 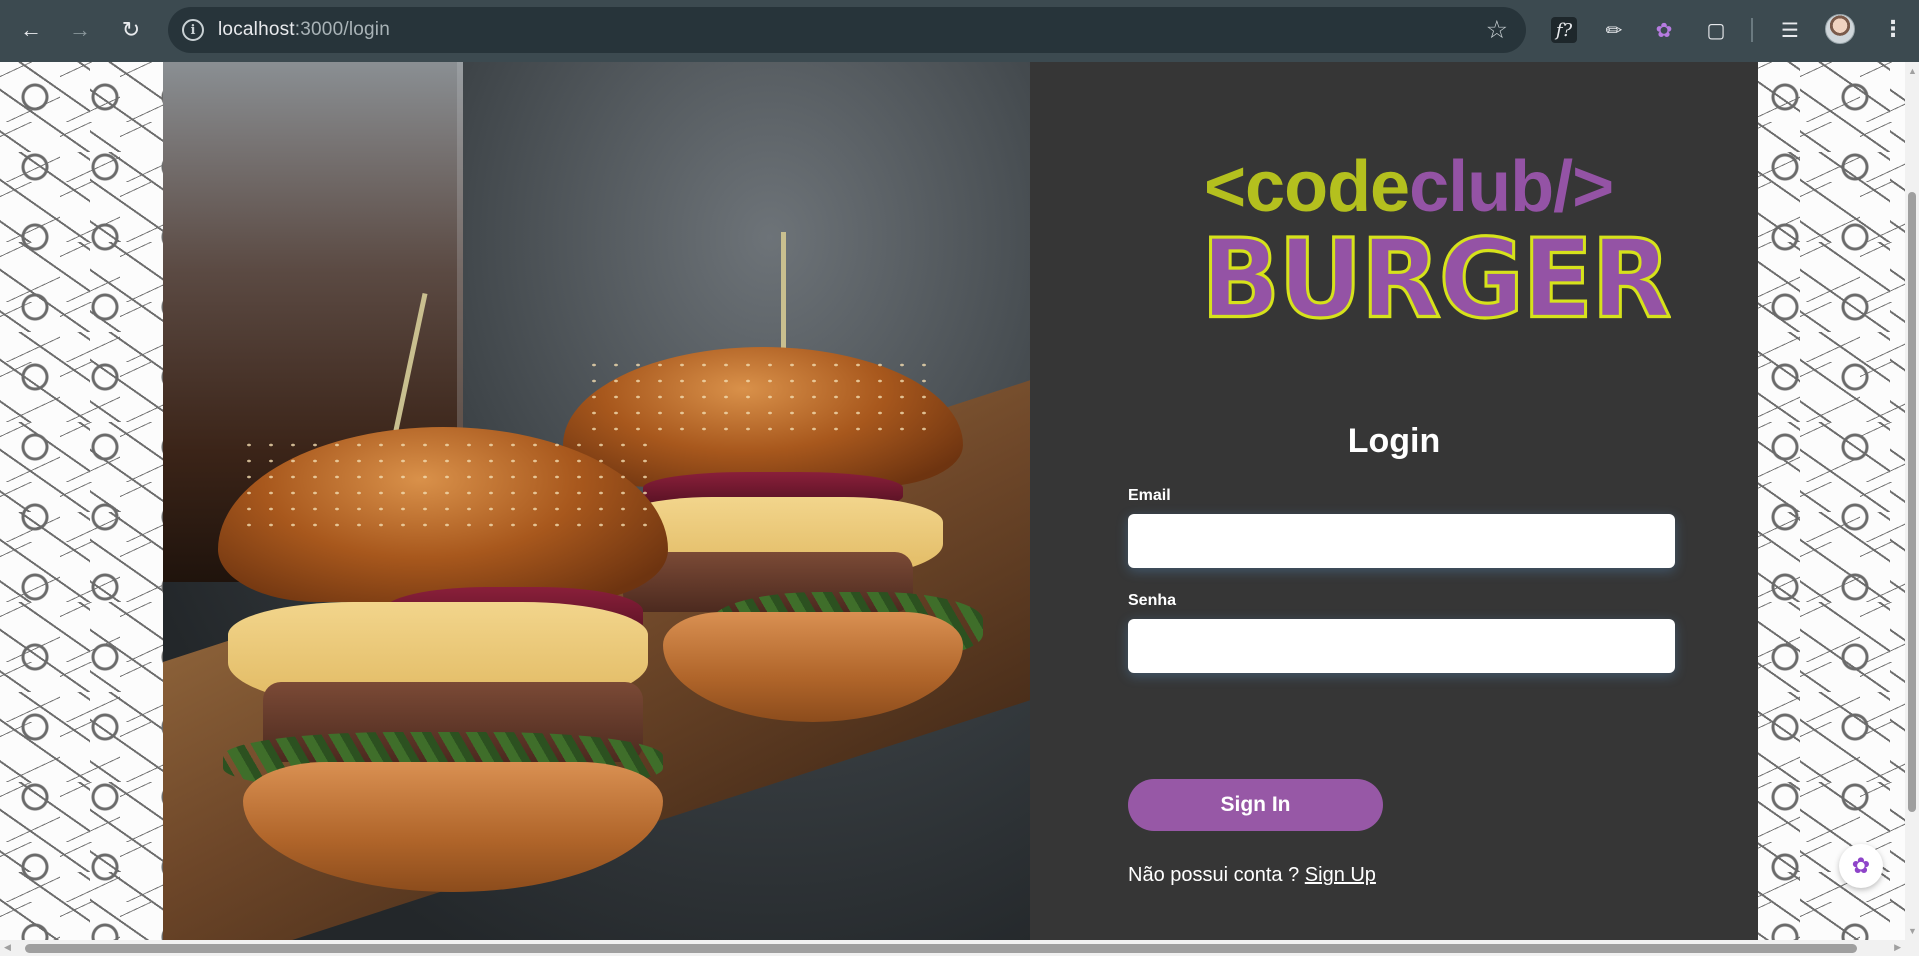 I want to click on signup-prompt: Não possui conta ? Sign Up, so click(x=1252, y=875).